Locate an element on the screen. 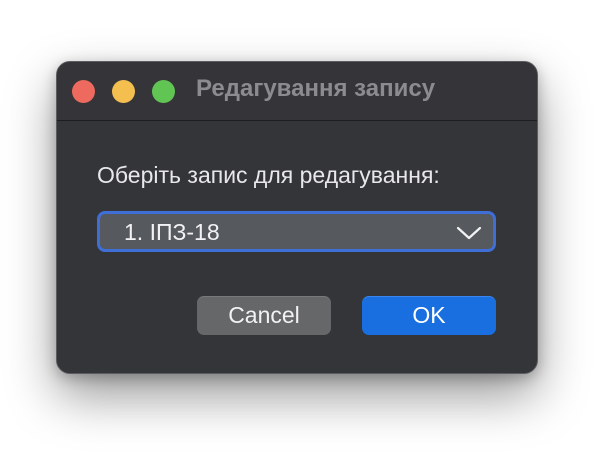 This screenshot has height=454, width=608. close-window-button is located at coordinates (83, 91).